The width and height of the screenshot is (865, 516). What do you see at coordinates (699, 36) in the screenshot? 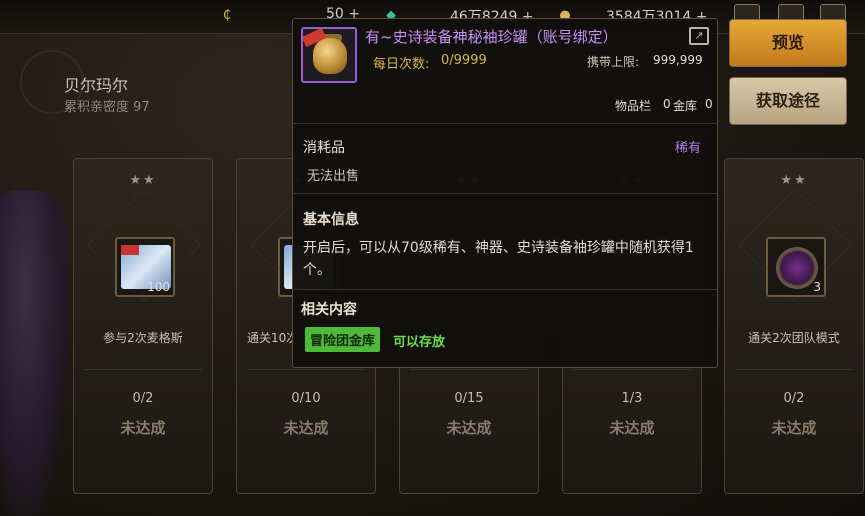
I see `share-icon: ↗` at bounding box center [699, 36].